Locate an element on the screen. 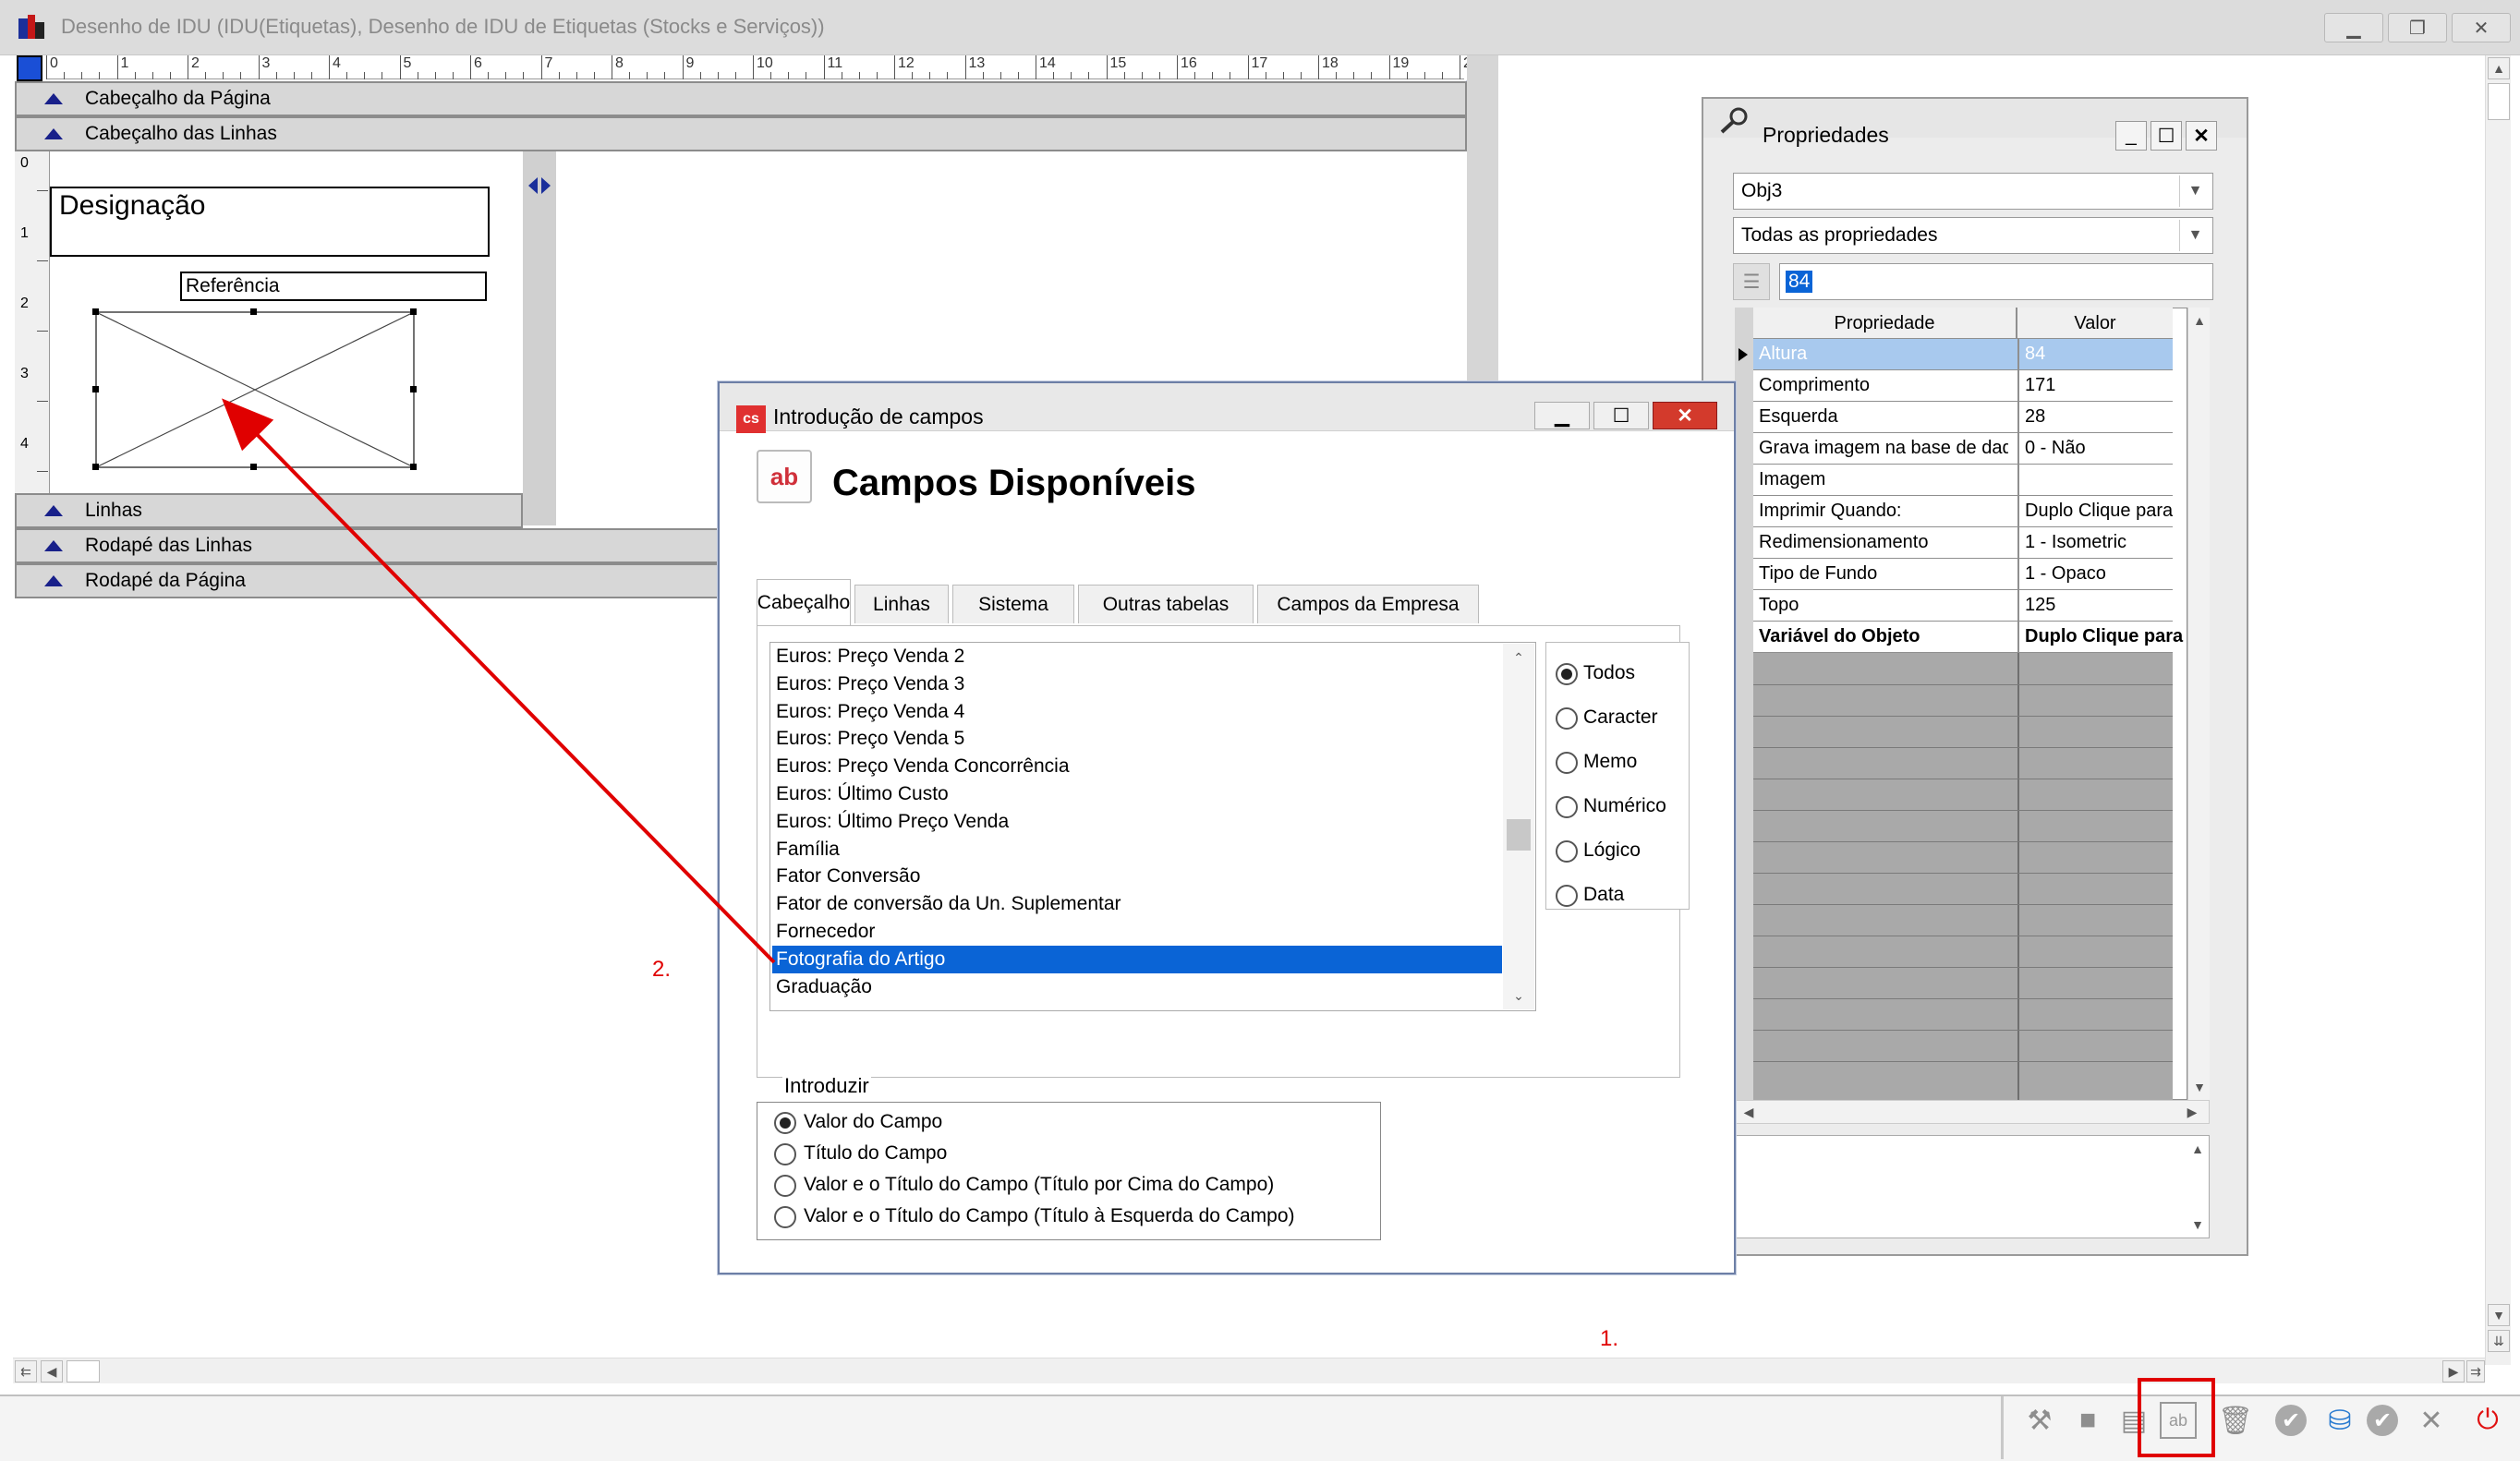  field-list-item: Euros: Preço Venda 5 is located at coordinates (870, 739).